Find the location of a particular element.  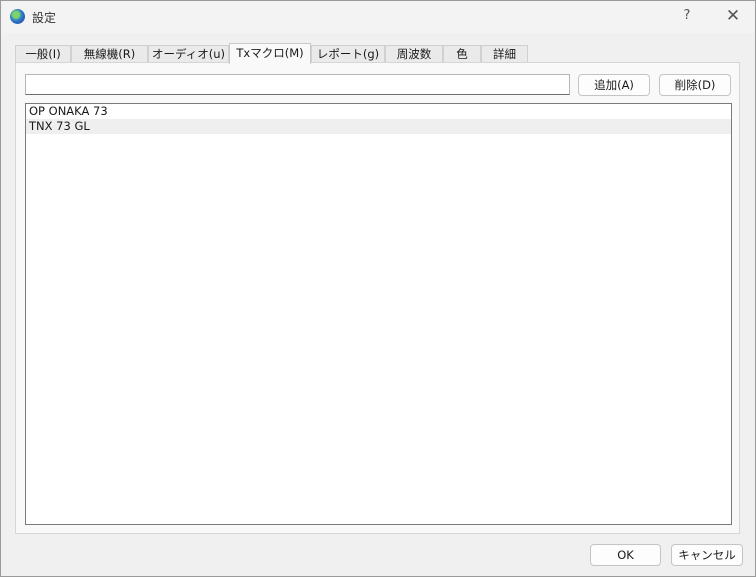

ok-button: OK is located at coordinates (625, 555).